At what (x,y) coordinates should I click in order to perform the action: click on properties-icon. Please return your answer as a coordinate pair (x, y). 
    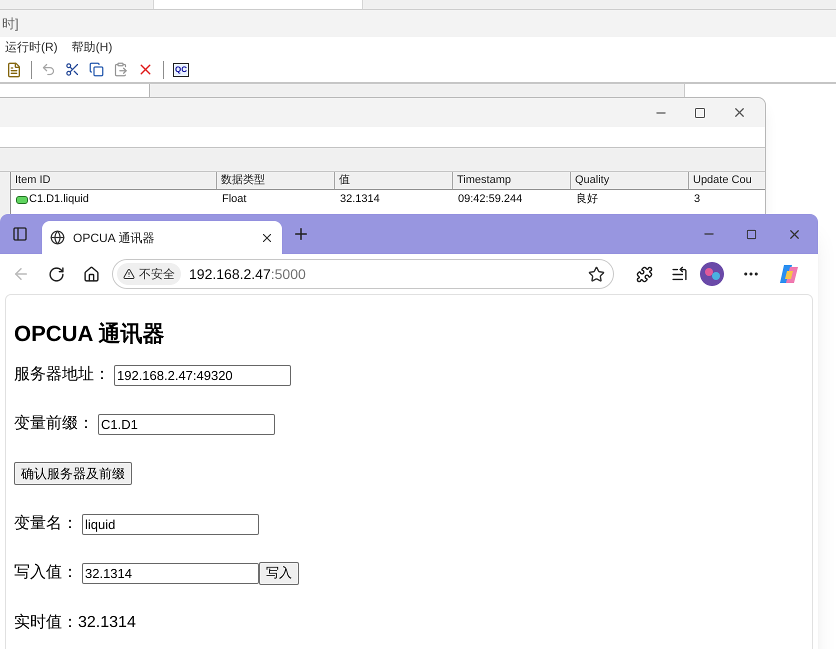
    Looking at the image, I should click on (14, 70).